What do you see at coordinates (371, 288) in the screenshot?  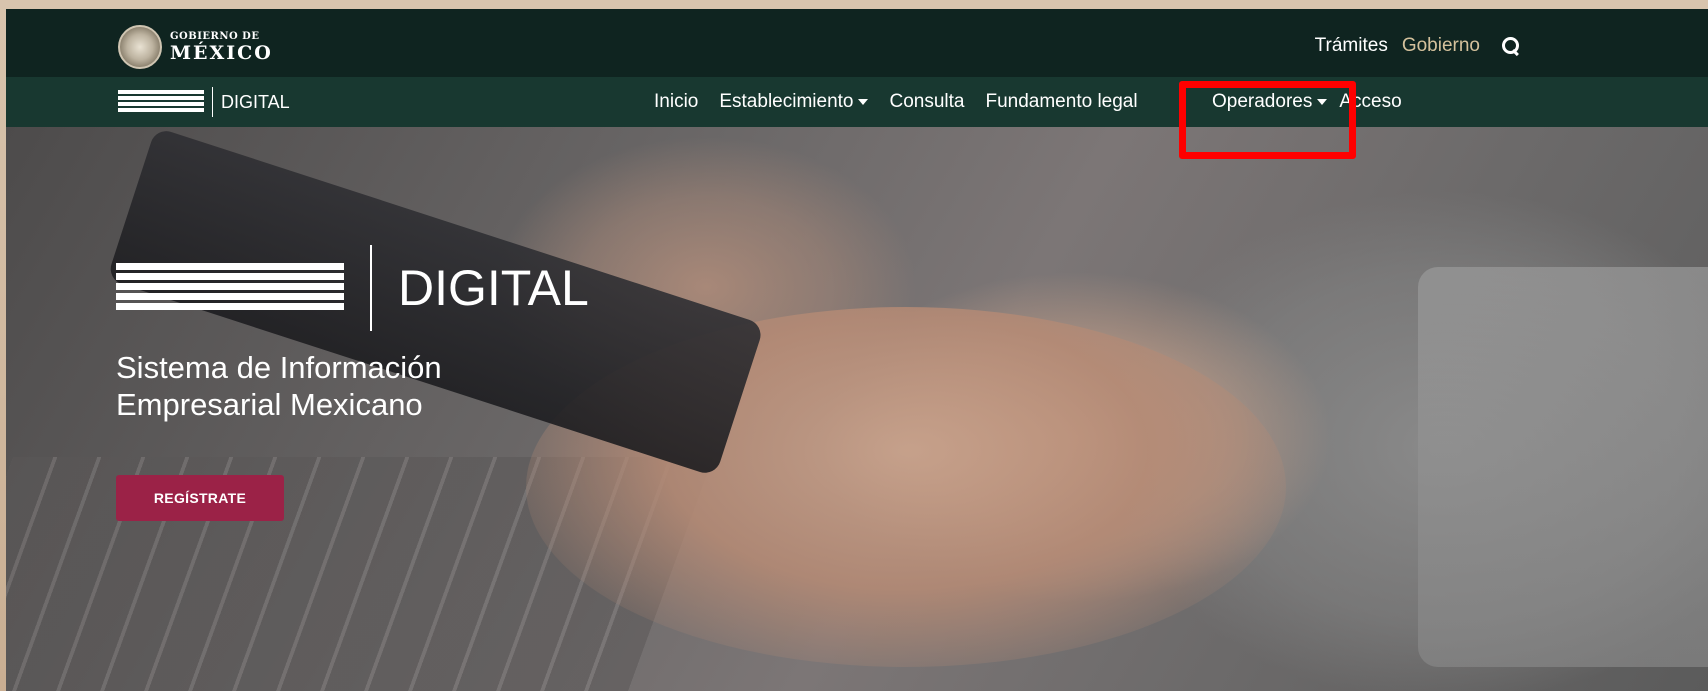 I see `logo-divider-large` at bounding box center [371, 288].